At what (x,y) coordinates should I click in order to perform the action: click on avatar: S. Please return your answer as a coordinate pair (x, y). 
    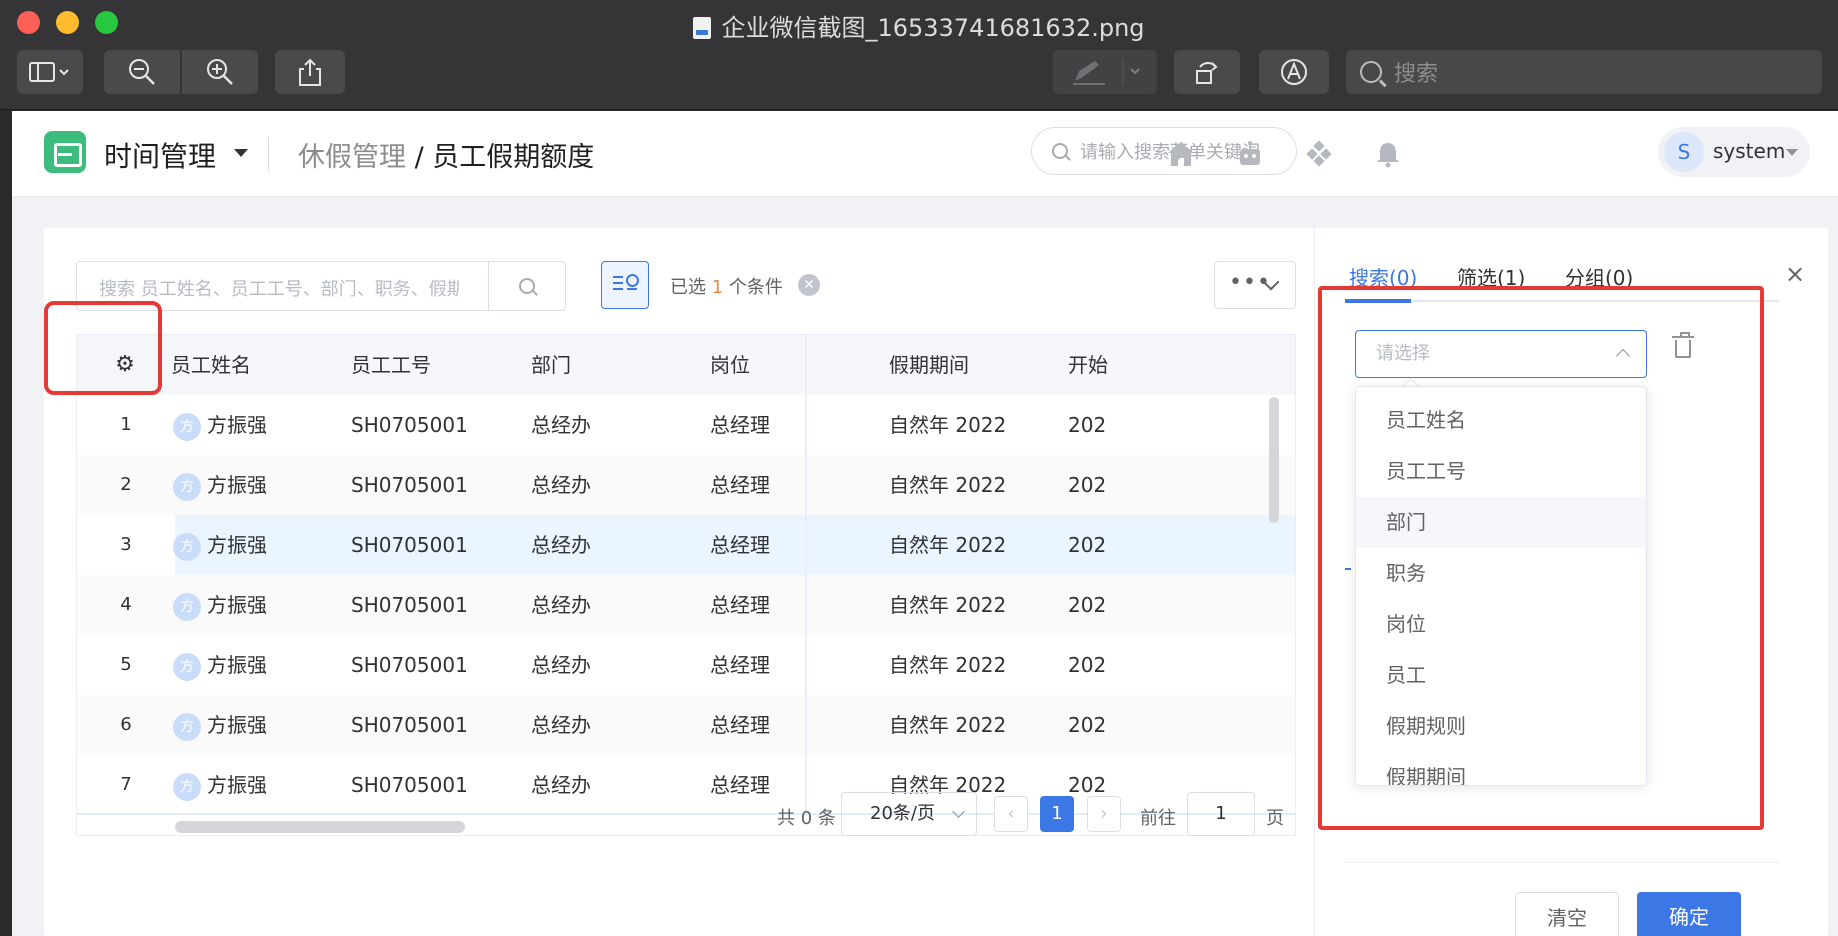
    Looking at the image, I should click on (1684, 152).